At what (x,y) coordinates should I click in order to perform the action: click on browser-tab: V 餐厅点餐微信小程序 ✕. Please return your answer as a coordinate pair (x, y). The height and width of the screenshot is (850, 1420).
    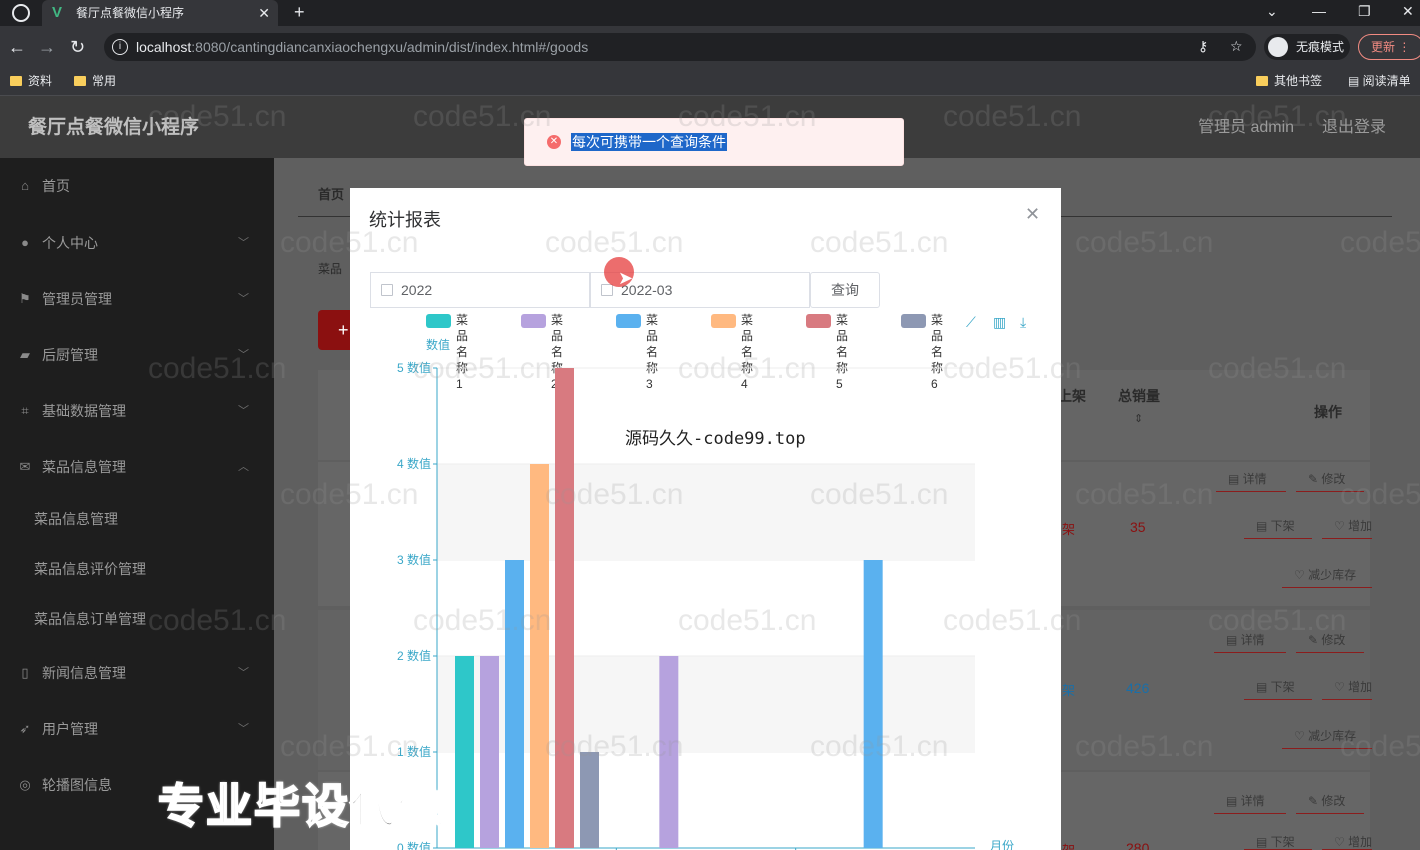
    Looking at the image, I should click on (160, 13).